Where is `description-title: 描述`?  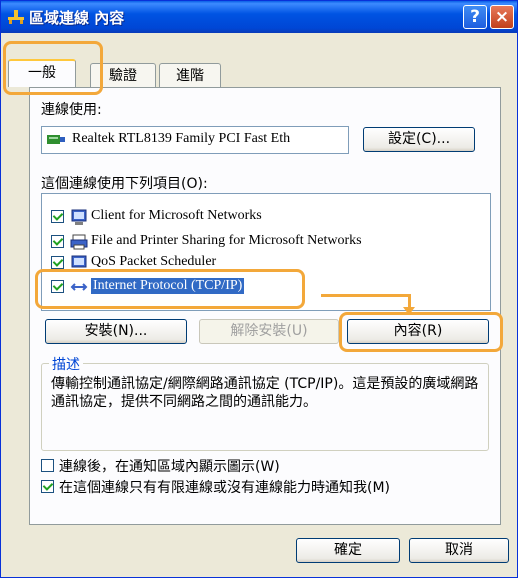
description-title: 描述 is located at coordinates (66, 364).